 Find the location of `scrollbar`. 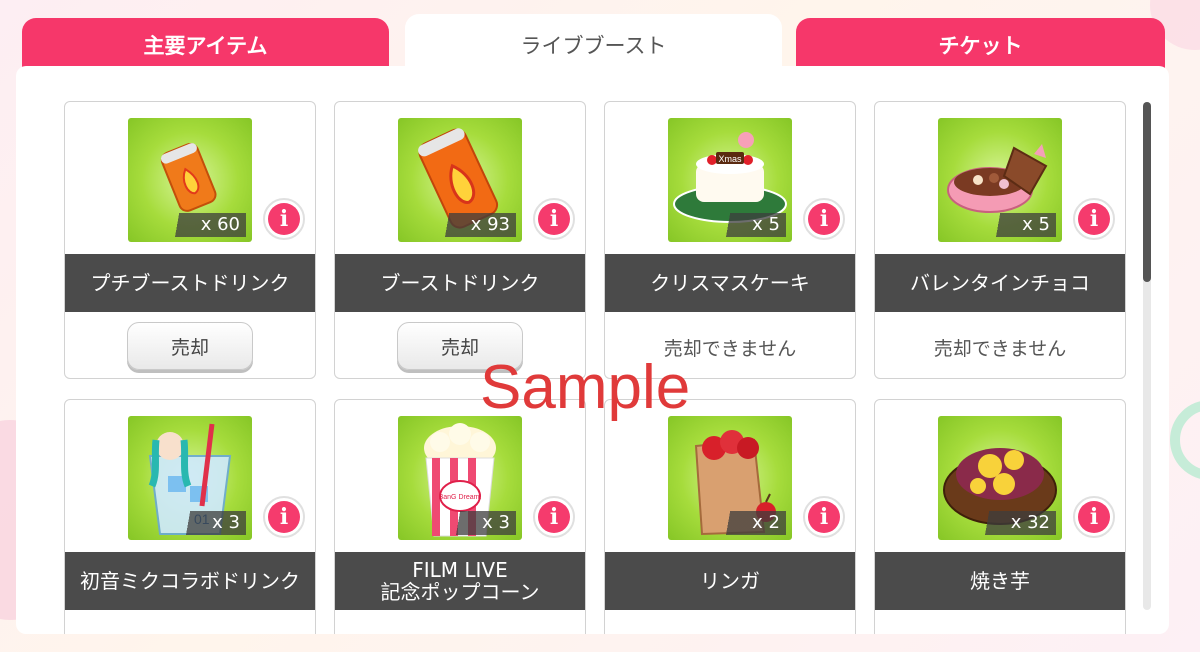

scrollbar is located at coordinates (1147, 356).